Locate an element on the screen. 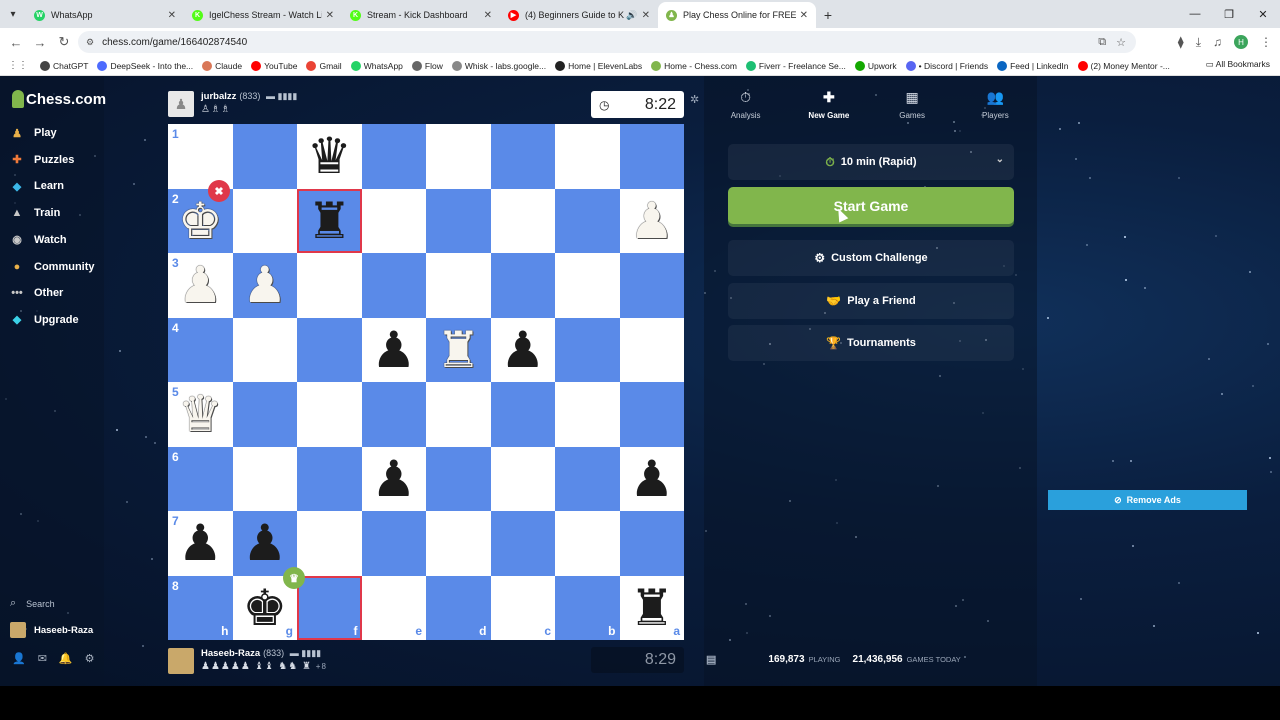 The width and height of the screenshot is (1280, 720). board-square: d is located at coordinates (458, 607).